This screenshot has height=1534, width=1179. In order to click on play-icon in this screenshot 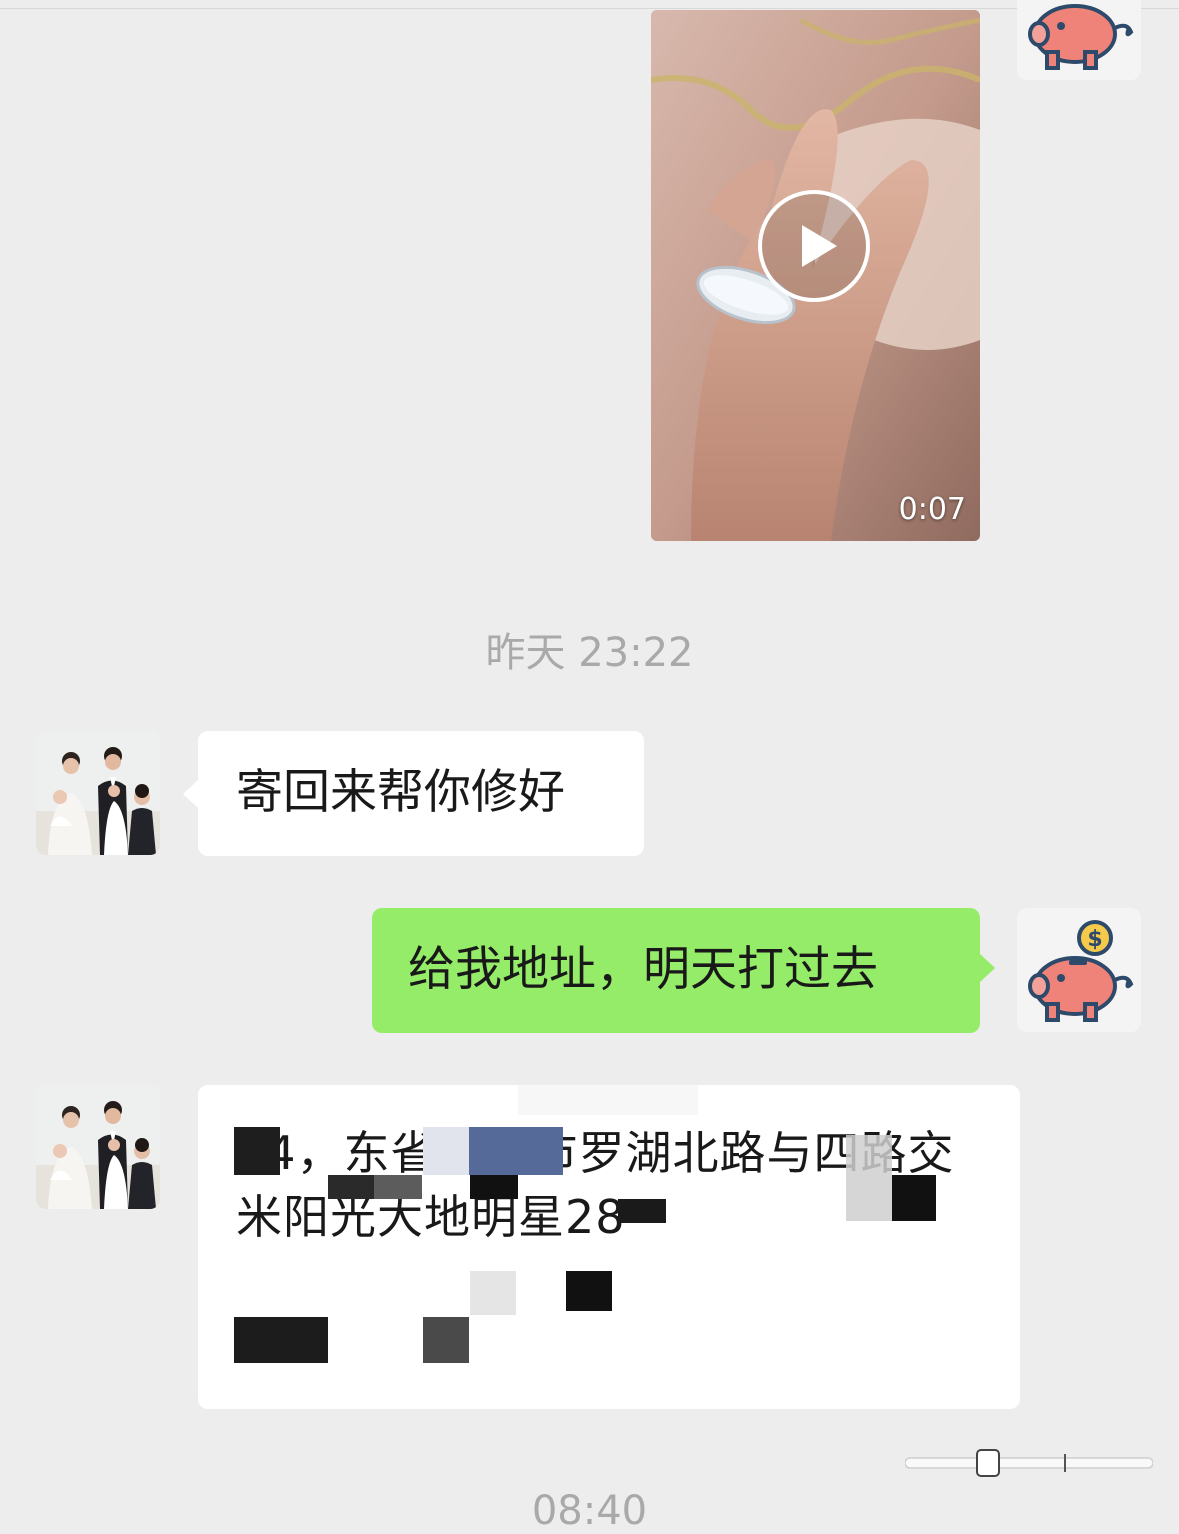, I will do `click(814, 246)`.